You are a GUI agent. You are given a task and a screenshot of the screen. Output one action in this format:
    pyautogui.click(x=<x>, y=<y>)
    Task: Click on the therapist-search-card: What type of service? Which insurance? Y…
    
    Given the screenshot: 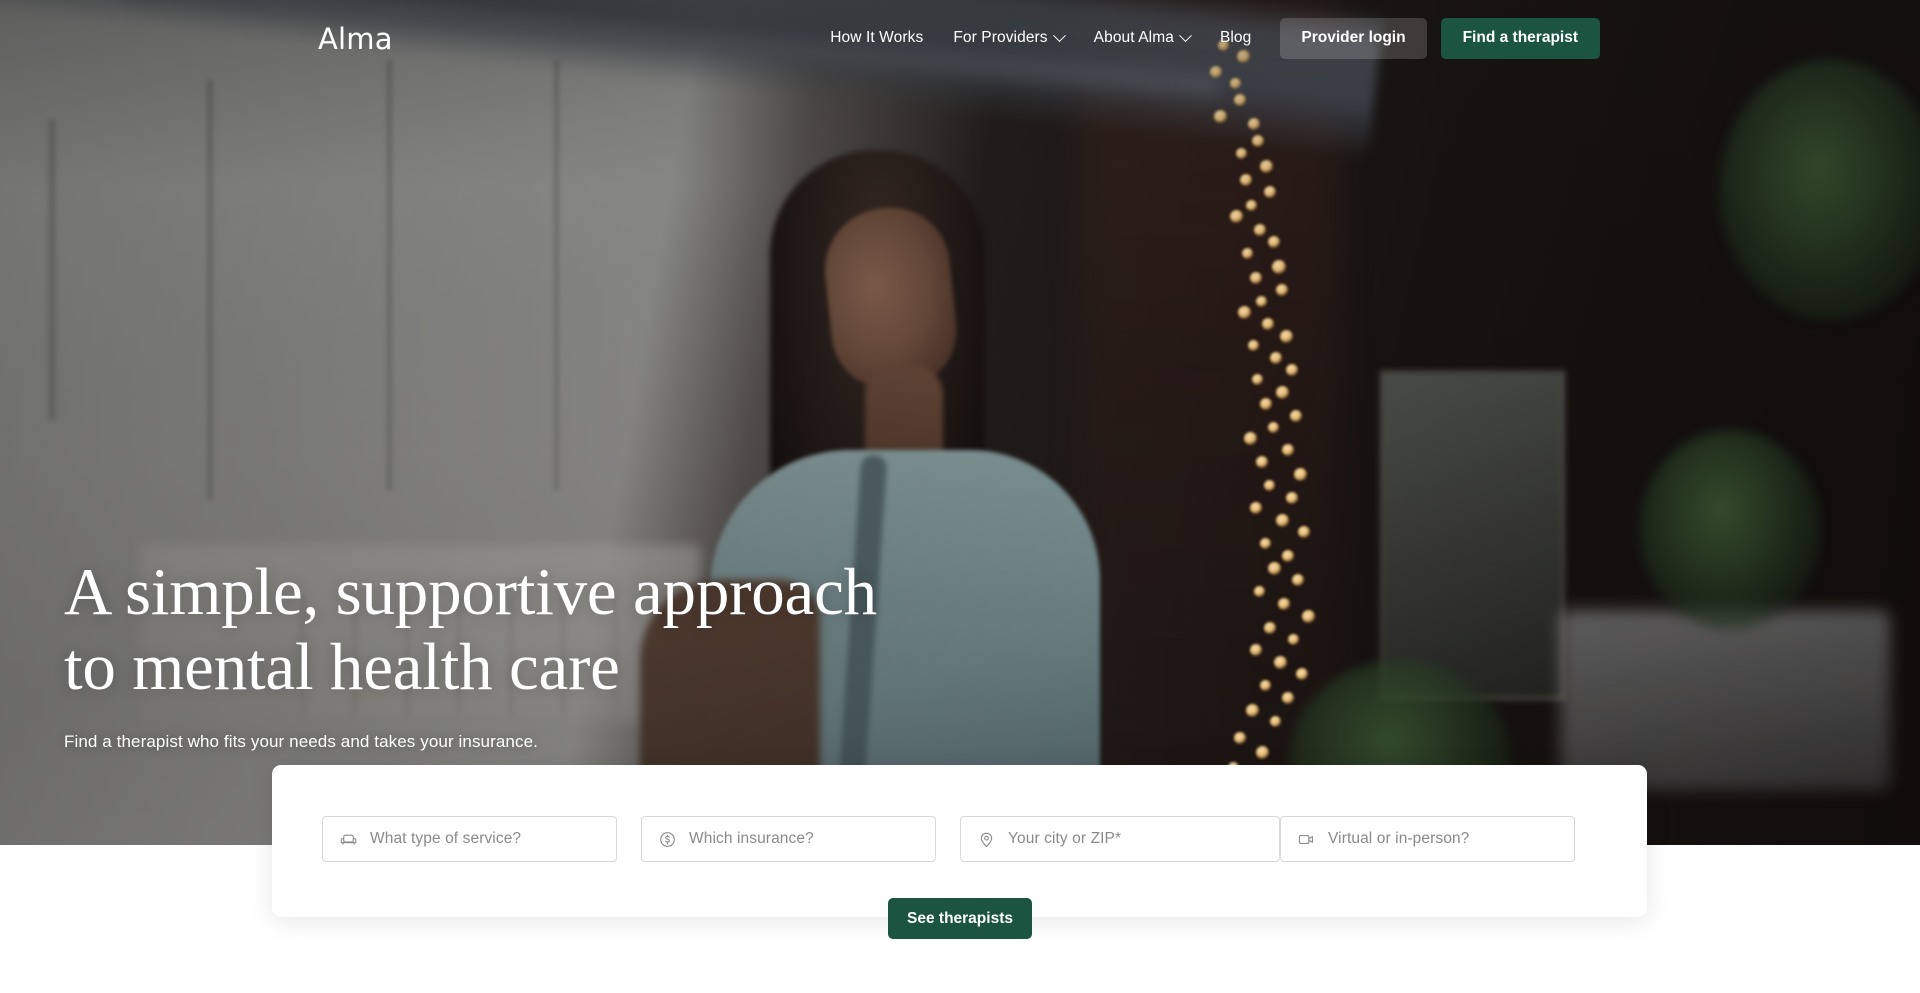 What is the action you would take?
    pyautogui.click(x=959, y=841)
    